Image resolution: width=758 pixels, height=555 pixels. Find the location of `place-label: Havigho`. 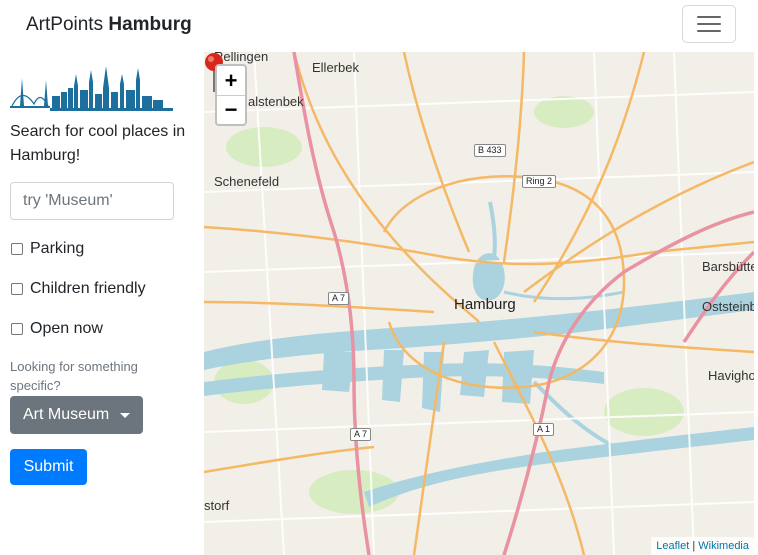

place-label: Havigho is located at coordinates (731, 375).